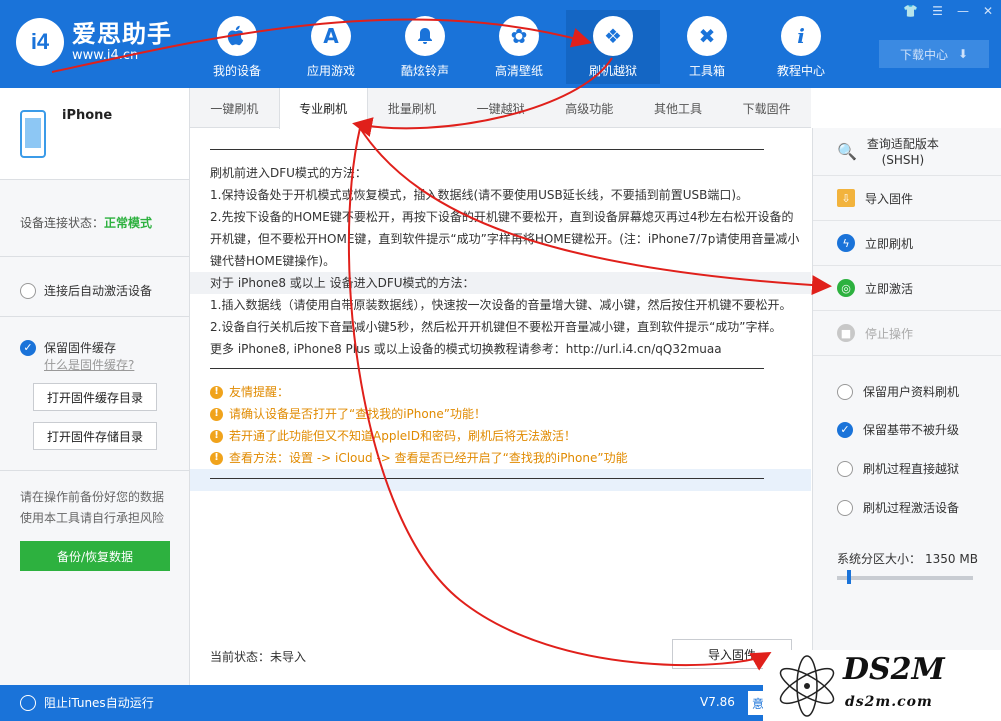  Describe the element at coordinates (86, 222) in the screenshot. I see `connection-status: 设备连接状态： 正常模式` at that location.